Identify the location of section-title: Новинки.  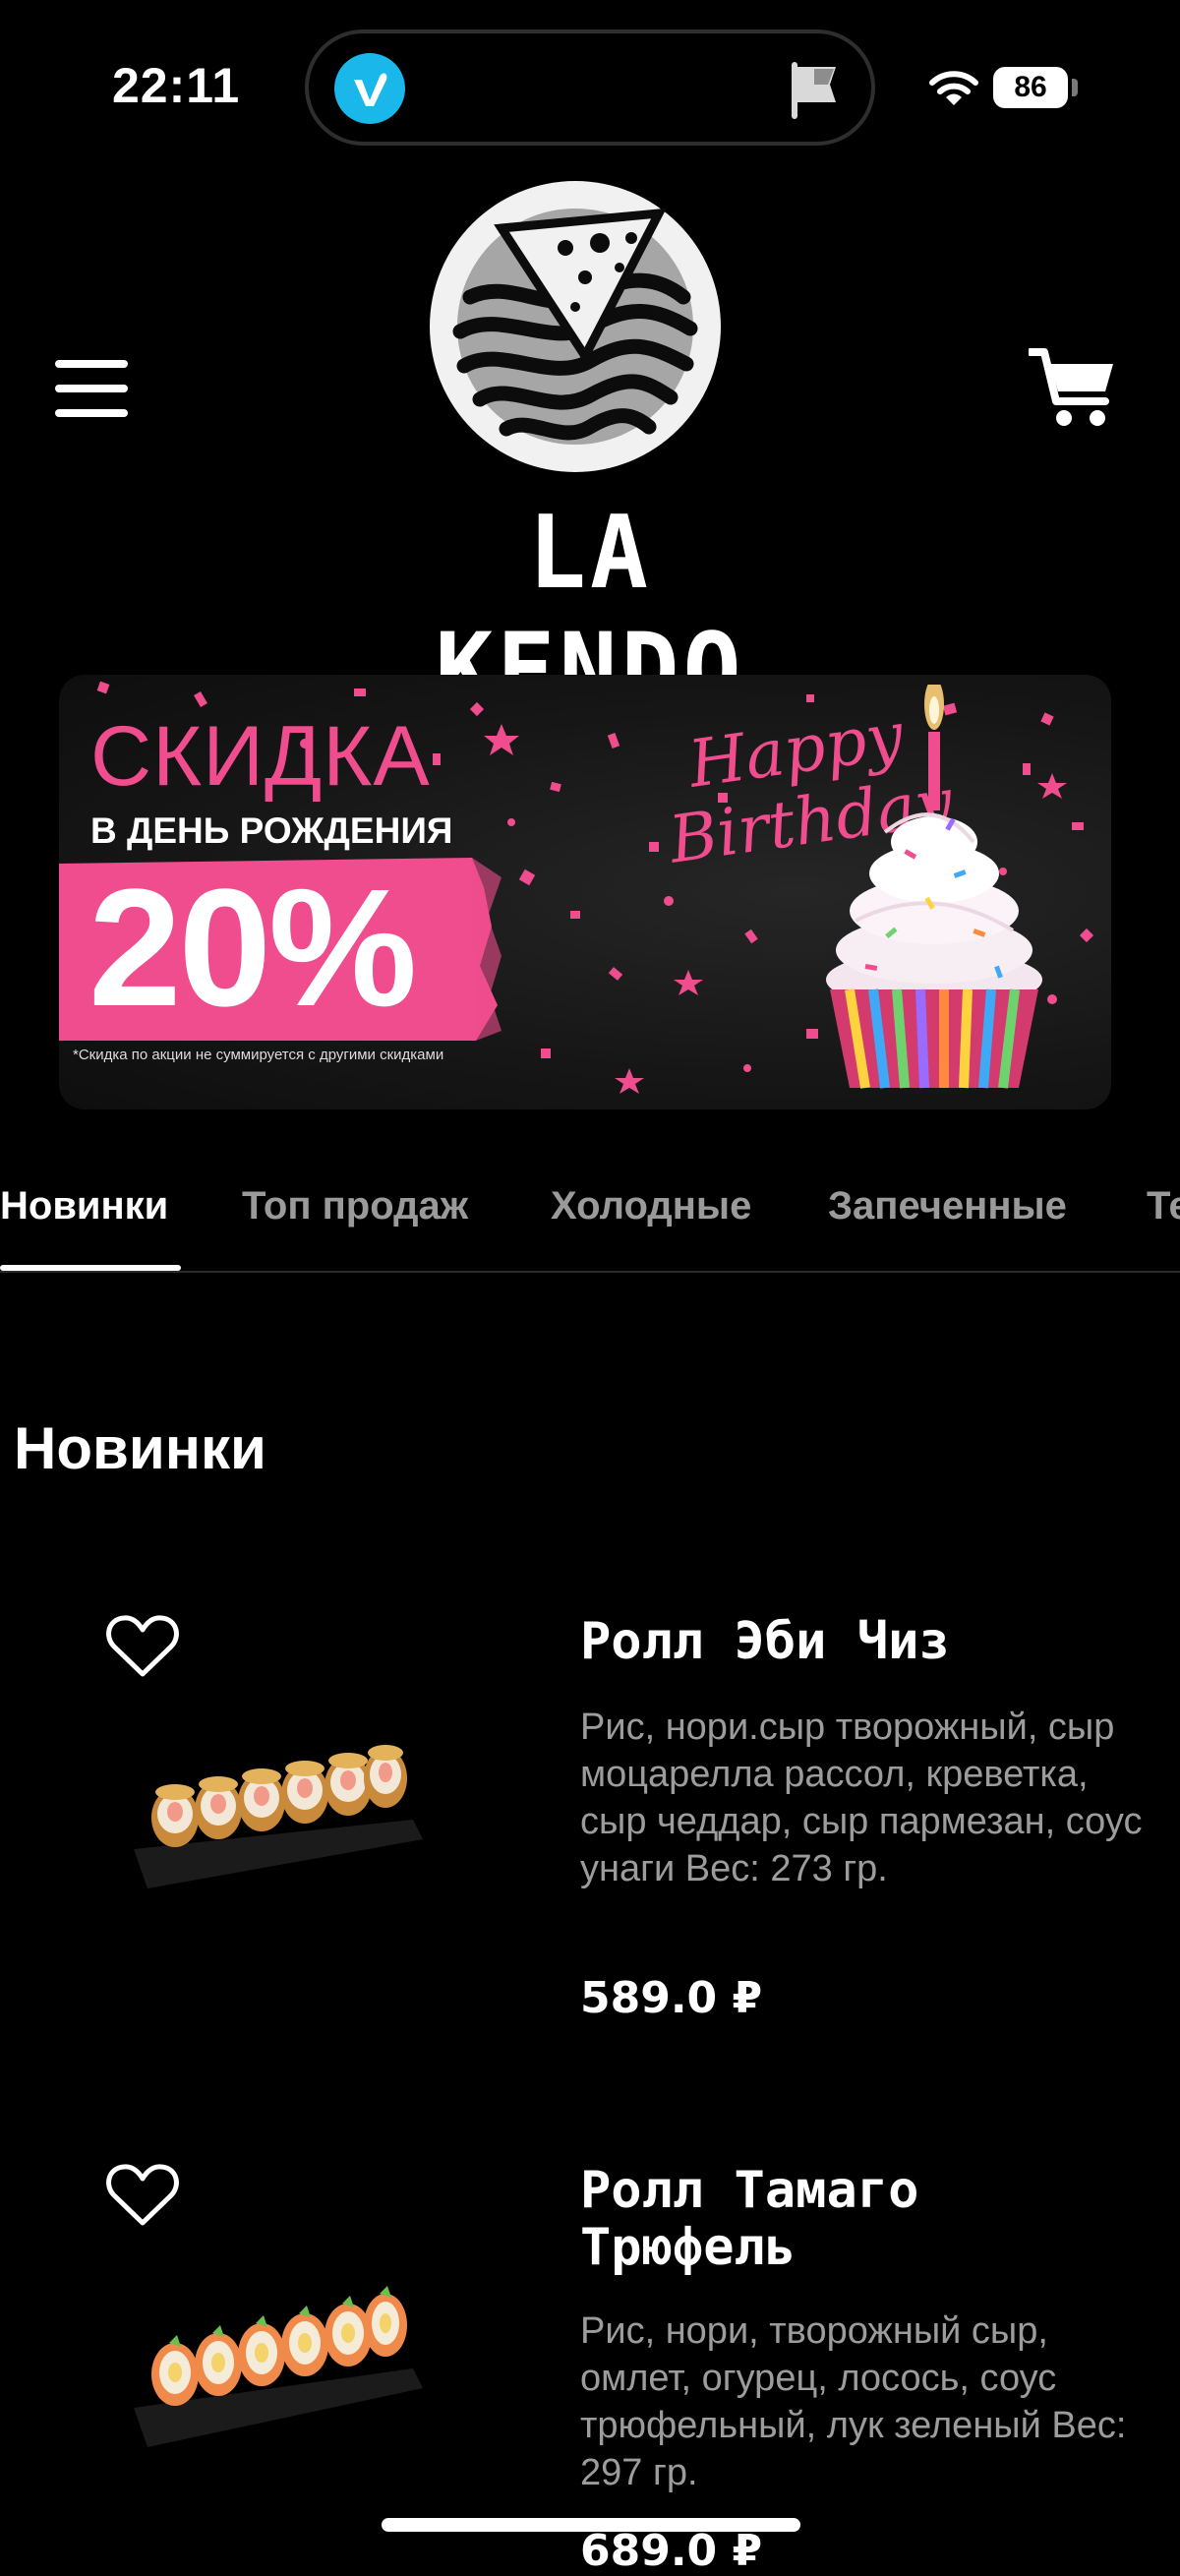
(140, 1448).